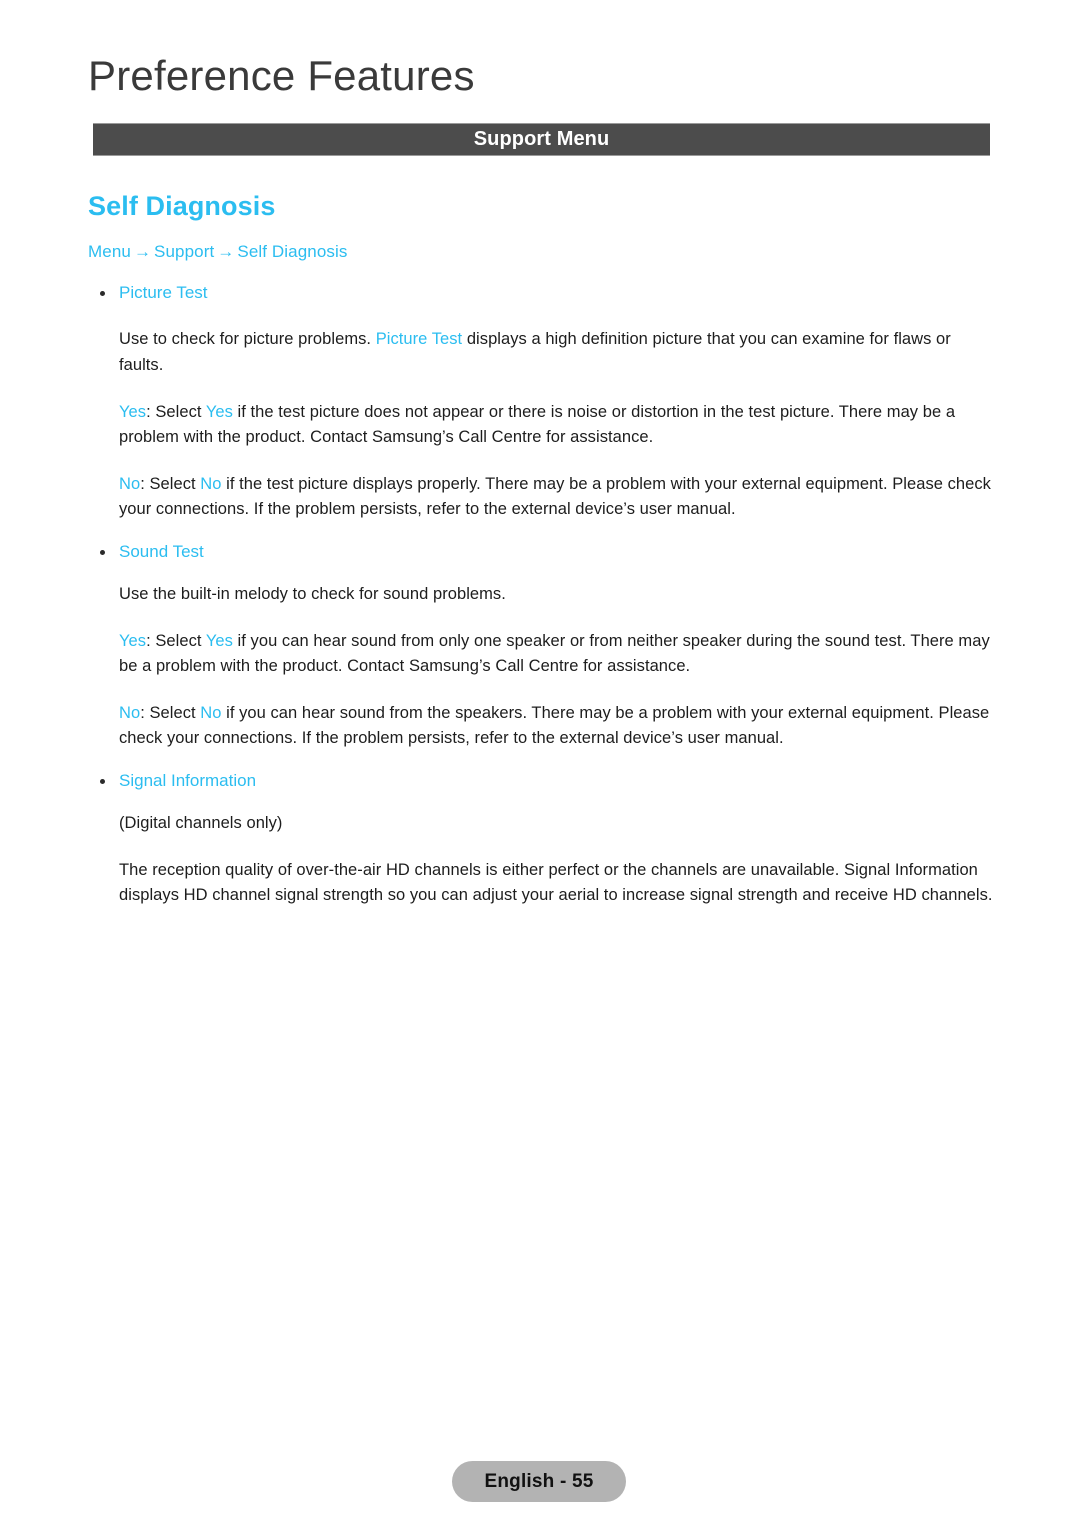  I want to click on inline-highlight-picture-test: Picture Test, so click(419, 339).